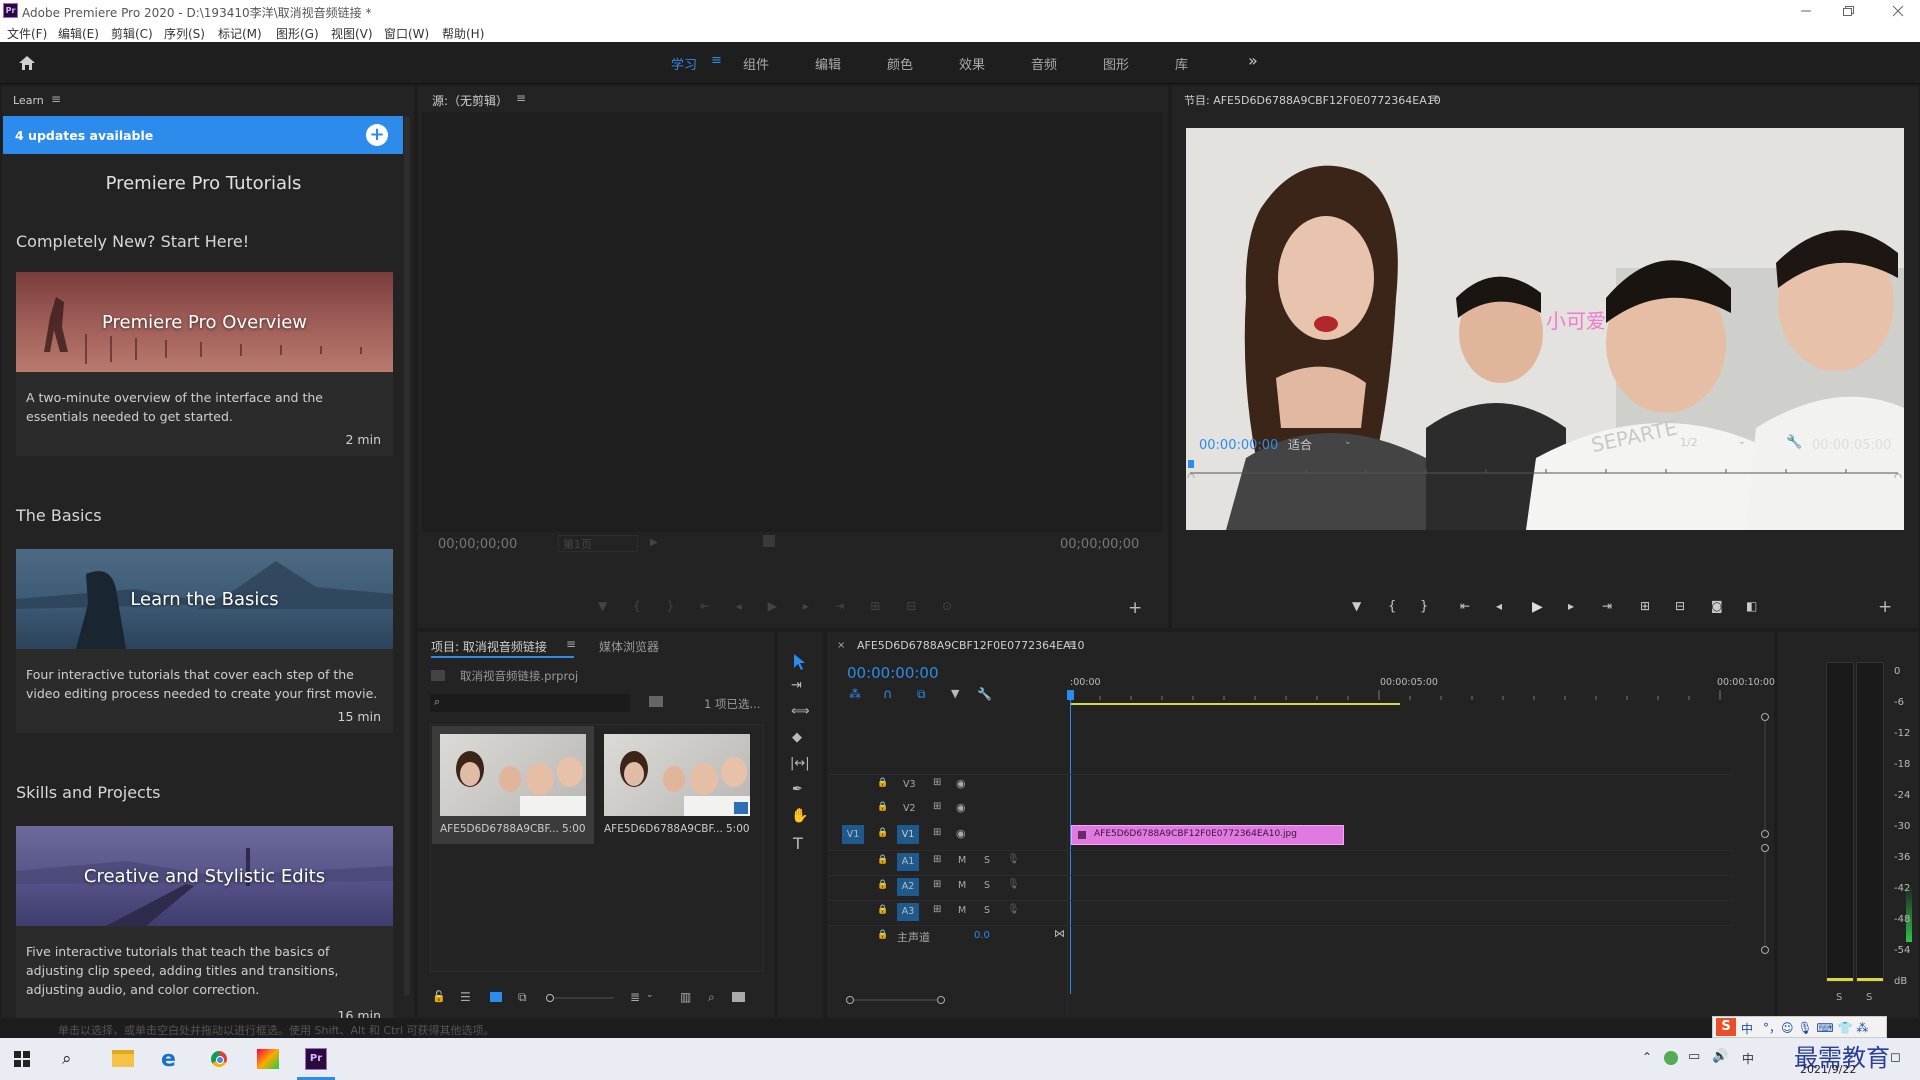 The height and width of the screenshot is (1080, 1920). I want to click on ime-indicator: 中, so click(1748, 1058).